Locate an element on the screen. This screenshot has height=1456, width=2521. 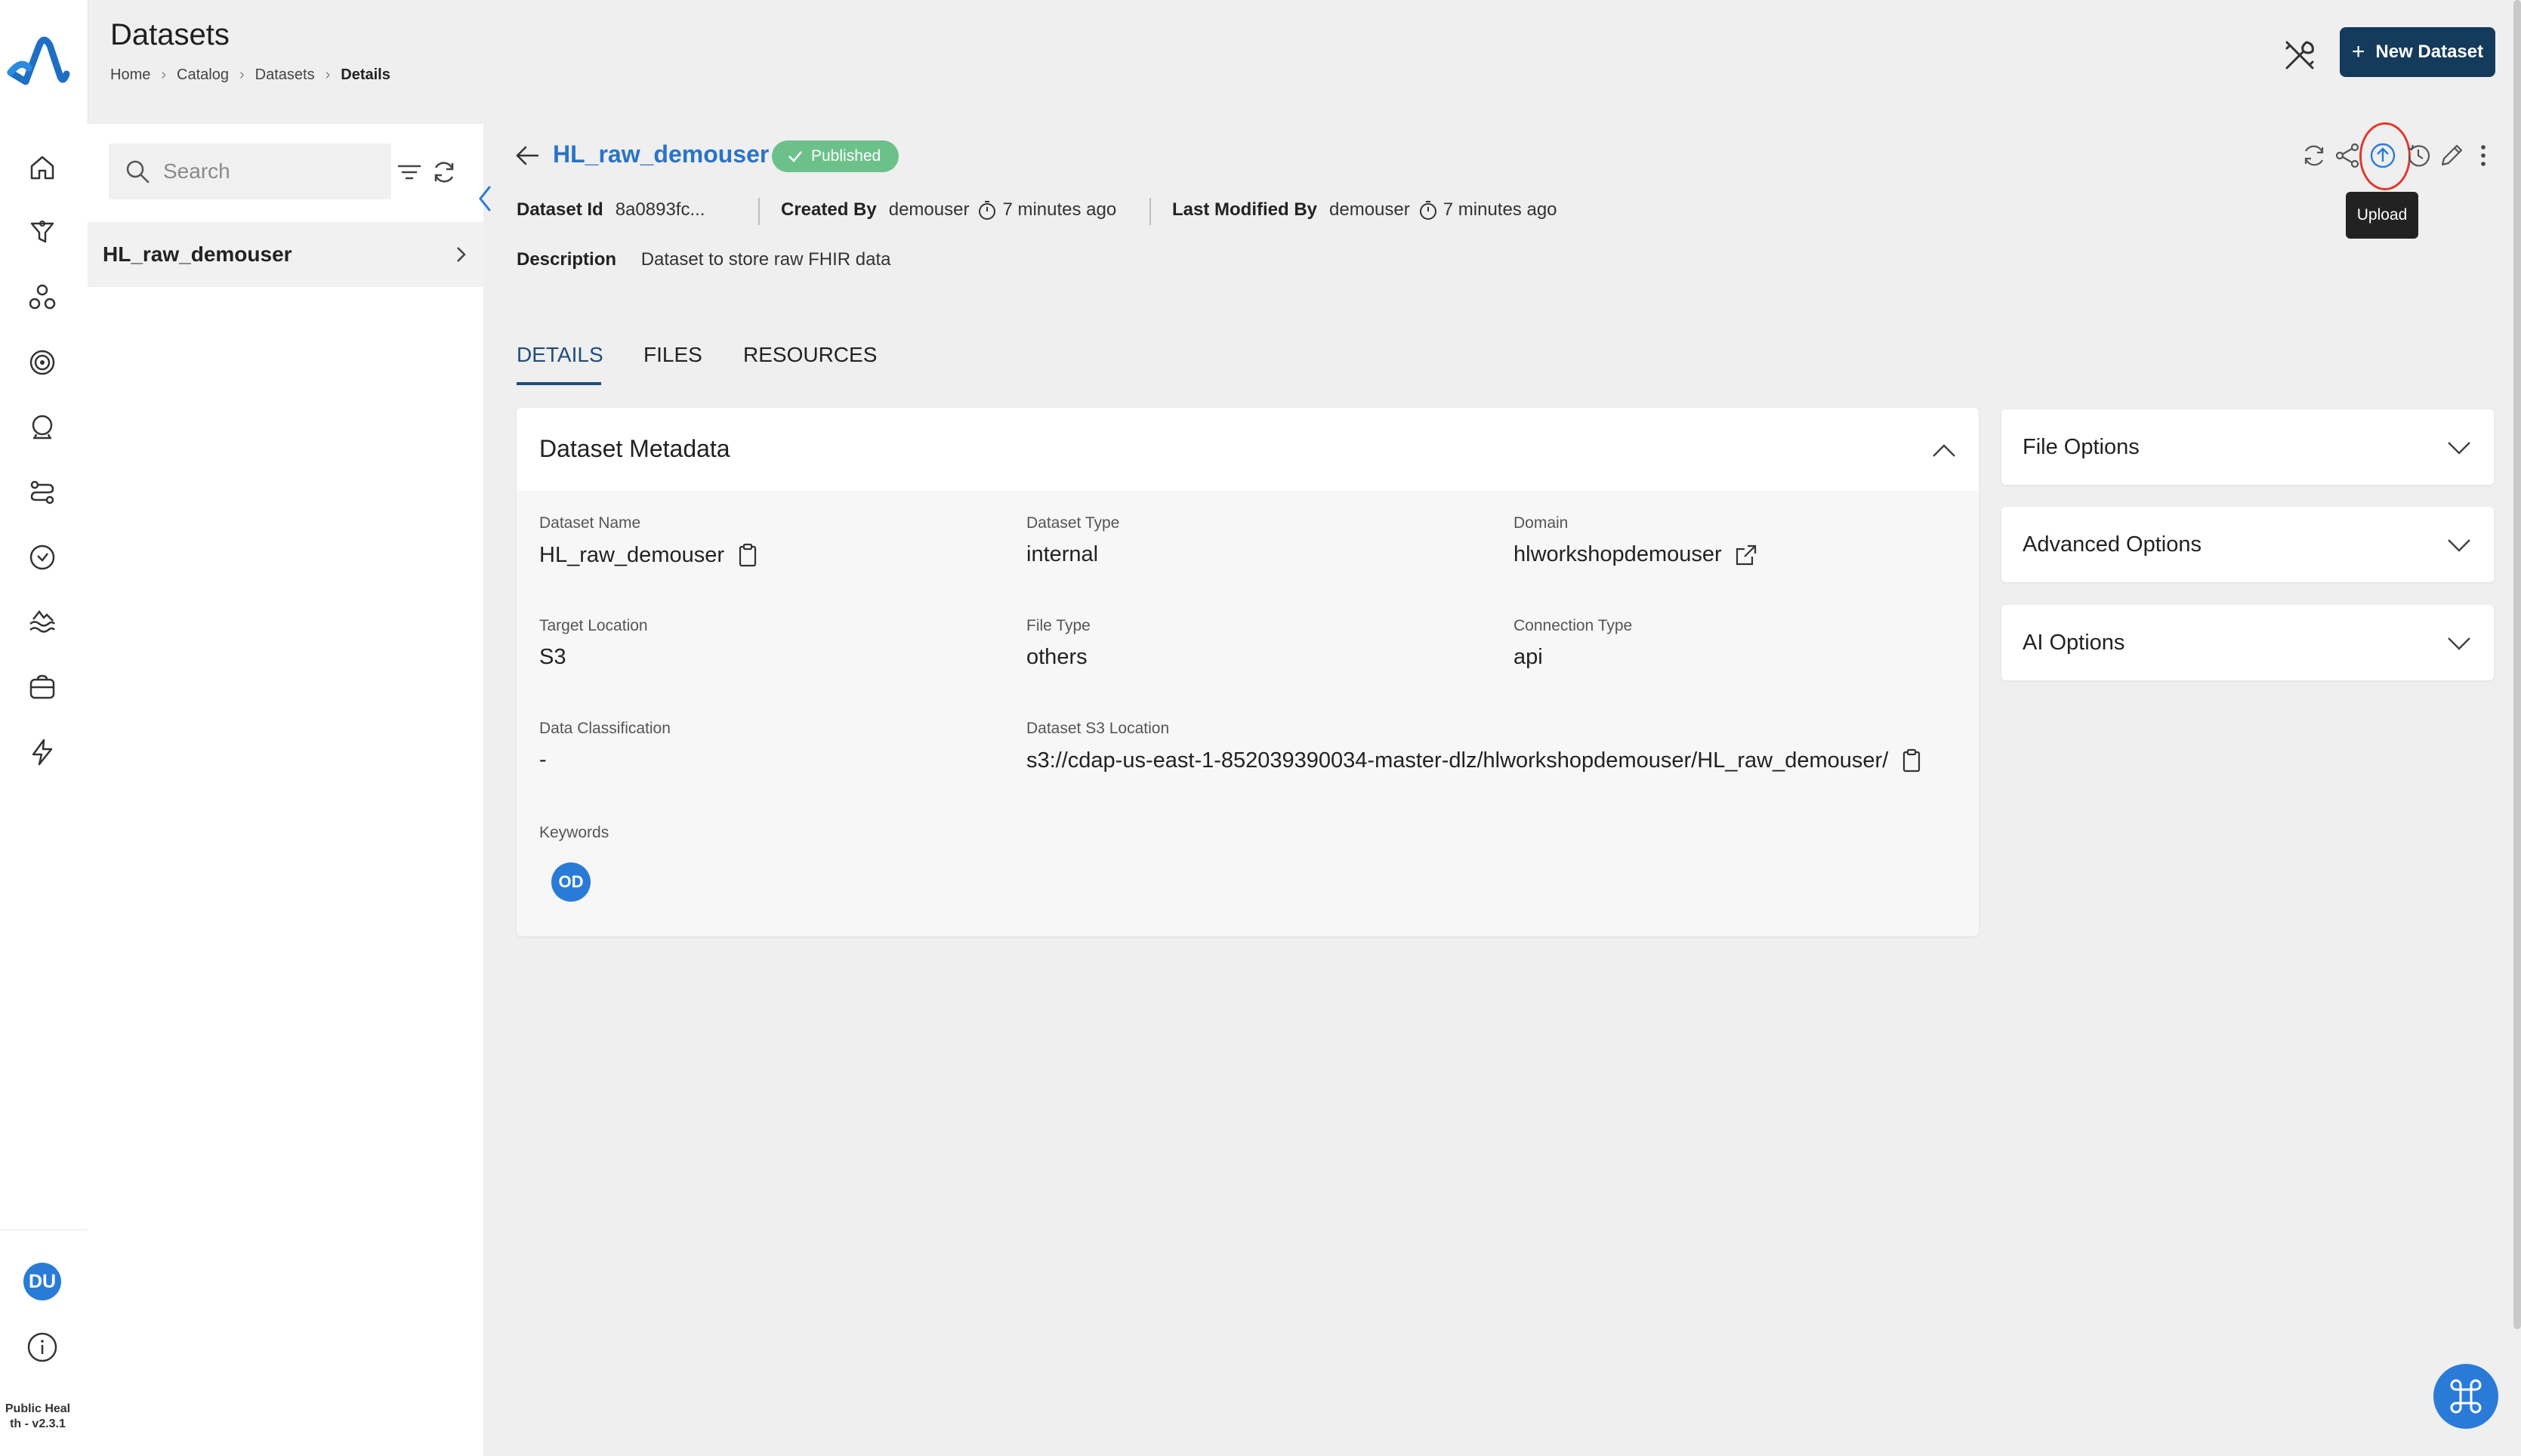
description-value: Dataset to store raw FHIR data is located at coordinates (766, 259).